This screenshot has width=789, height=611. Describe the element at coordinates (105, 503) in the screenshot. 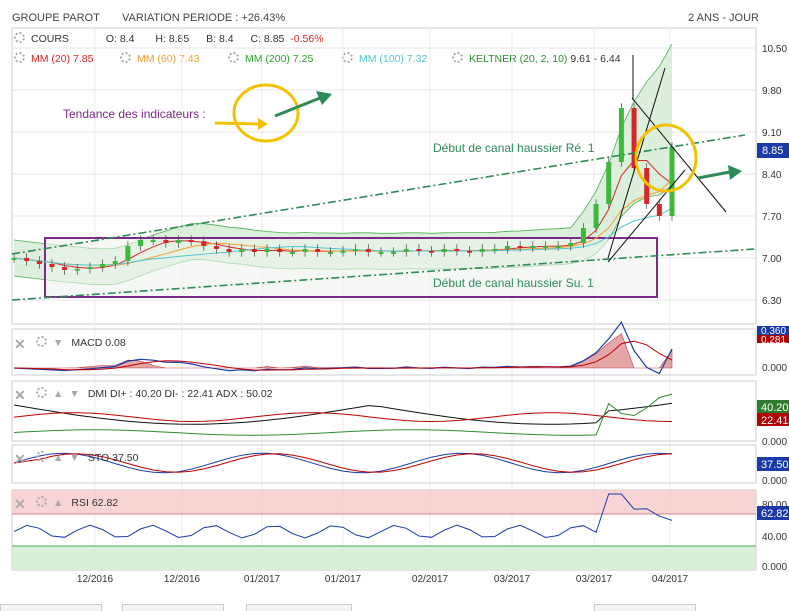

I see `rsi-value: 62.82` at that location.